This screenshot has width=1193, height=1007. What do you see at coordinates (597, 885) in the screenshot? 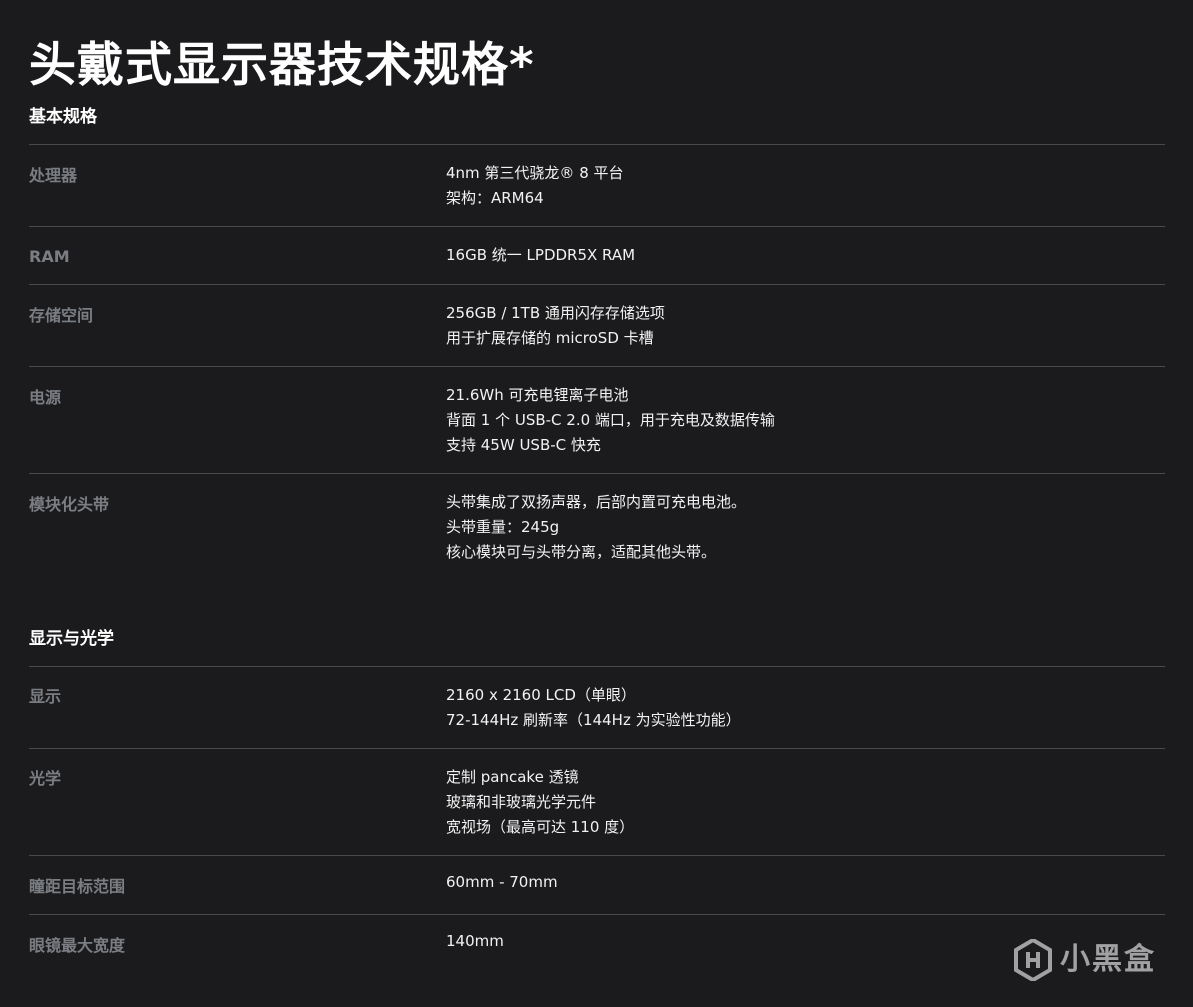
I see `spec-row-ipd-range: 瞳距目标范围 60mm - 70mm` at bounding box center [597, 885].